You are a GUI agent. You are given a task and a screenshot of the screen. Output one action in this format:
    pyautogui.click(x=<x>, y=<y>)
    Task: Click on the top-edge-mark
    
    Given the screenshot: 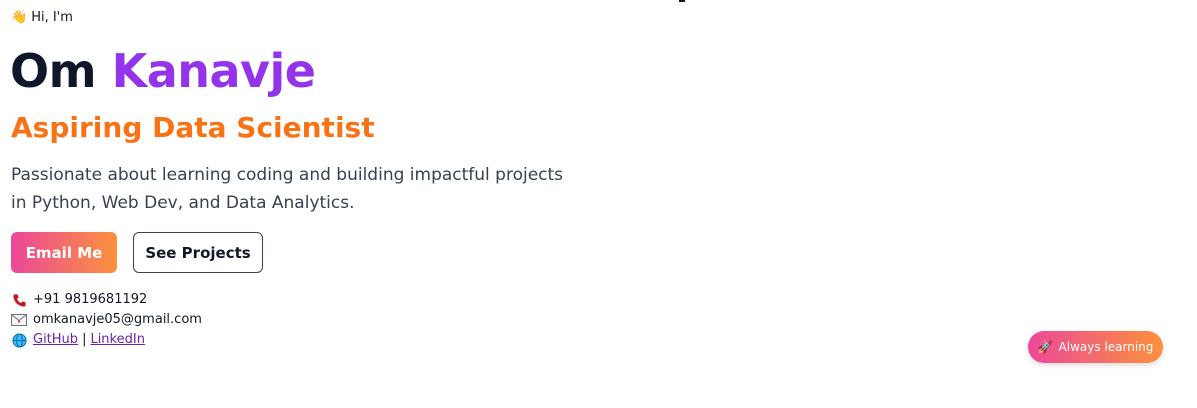 What is the action you would take?
    pyautogui.click(x=682, y=1)
    